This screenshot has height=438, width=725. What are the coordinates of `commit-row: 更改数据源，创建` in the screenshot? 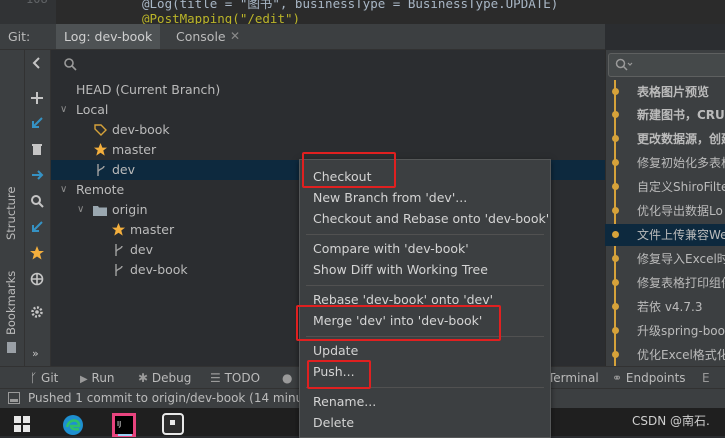 It's located at (665, 139).